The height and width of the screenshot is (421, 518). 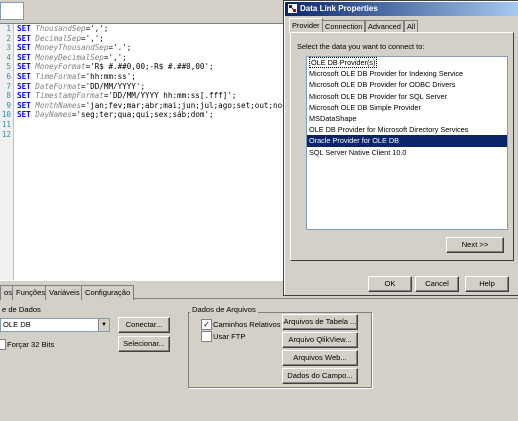 I want to click on provider-label: OLE DB Provider(s), so click(x=343, y=62).